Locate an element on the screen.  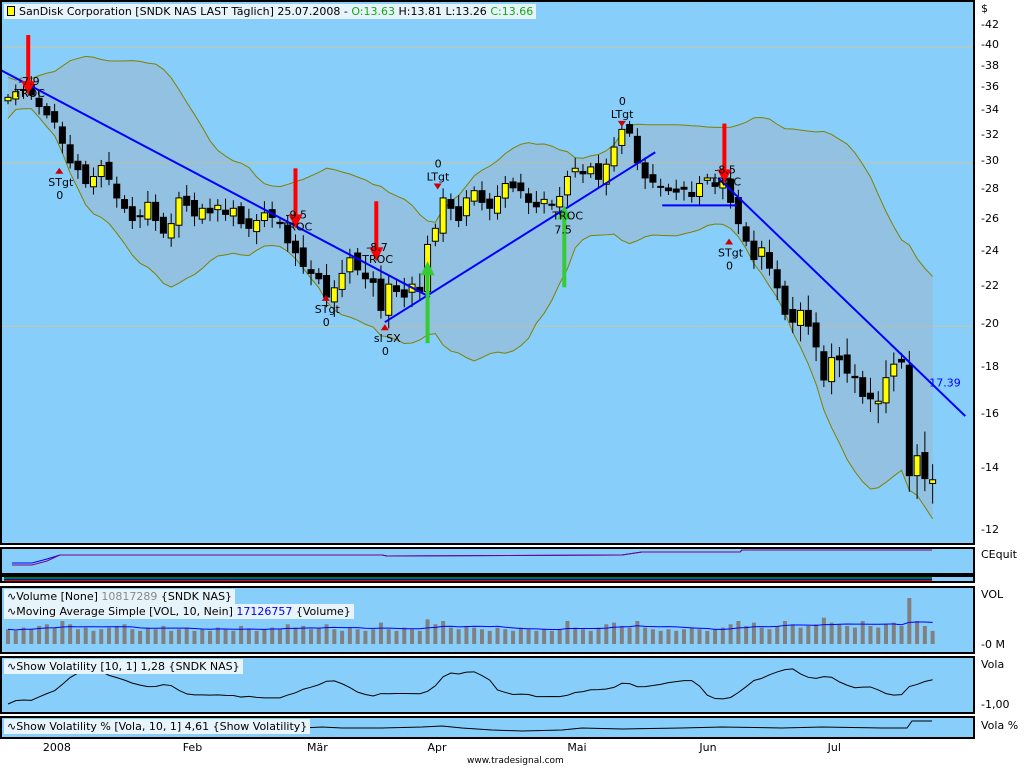
cequit-panel is located at coordinates (487, 561).